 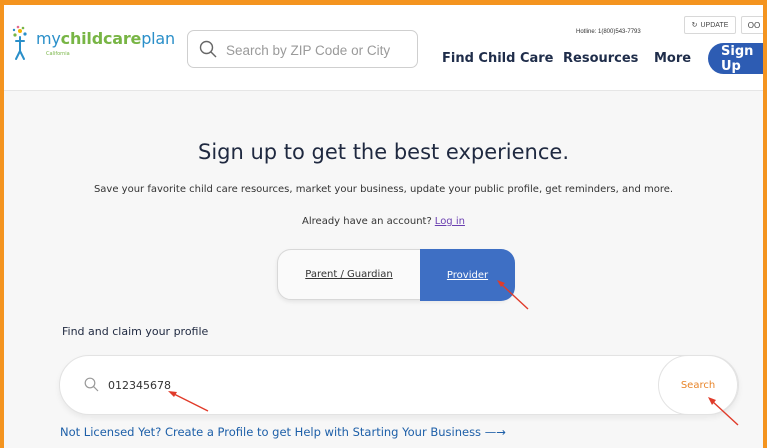 What do you see at coordinates (498, 58) in the screenshot?
I see `nav-find-child-care: Find Child Care` at bounding box center [498, 58].